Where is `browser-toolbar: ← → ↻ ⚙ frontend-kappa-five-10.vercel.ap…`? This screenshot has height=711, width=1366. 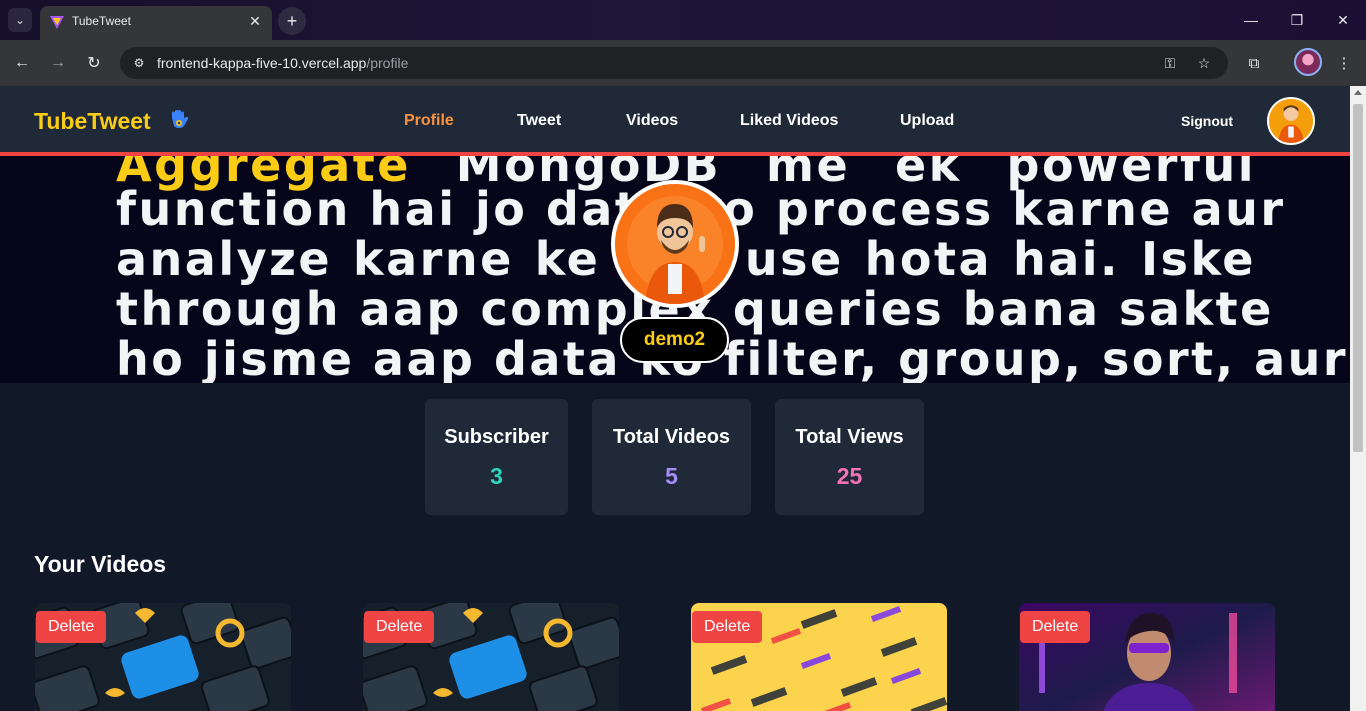 browser-toolbar: ← → ↻ ⚙ frontend-kappa-five-10.vercel.ap… is located at coordinates (683, 63).